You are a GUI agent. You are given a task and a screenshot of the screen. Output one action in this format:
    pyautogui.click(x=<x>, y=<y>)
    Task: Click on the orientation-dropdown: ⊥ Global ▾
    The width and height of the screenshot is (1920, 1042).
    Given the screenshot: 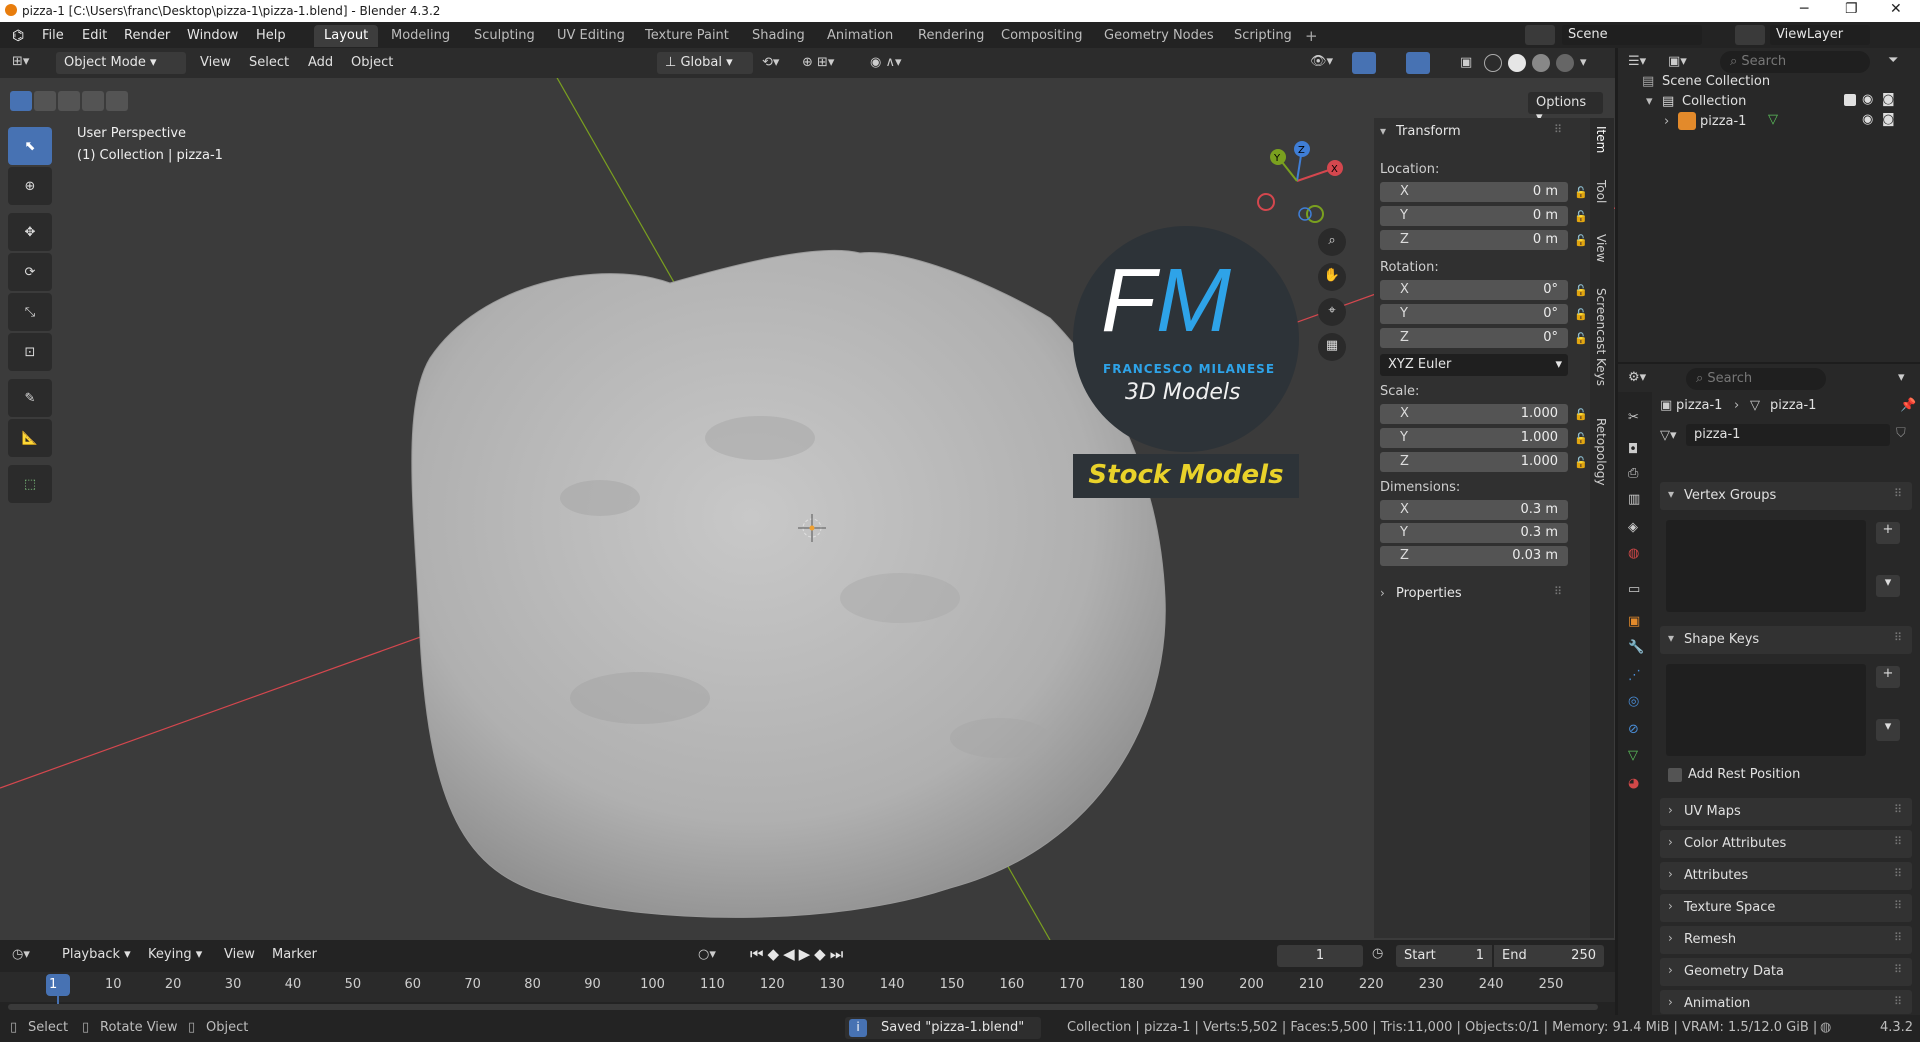 What is the action you would take?
    pyautogui.click(x=705, y=63)
    